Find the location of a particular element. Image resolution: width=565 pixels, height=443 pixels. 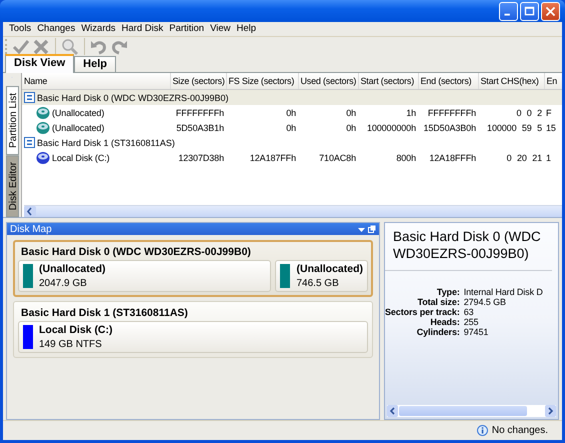

table-cell: 12A18FFFh is located at coordinates (452, 157).